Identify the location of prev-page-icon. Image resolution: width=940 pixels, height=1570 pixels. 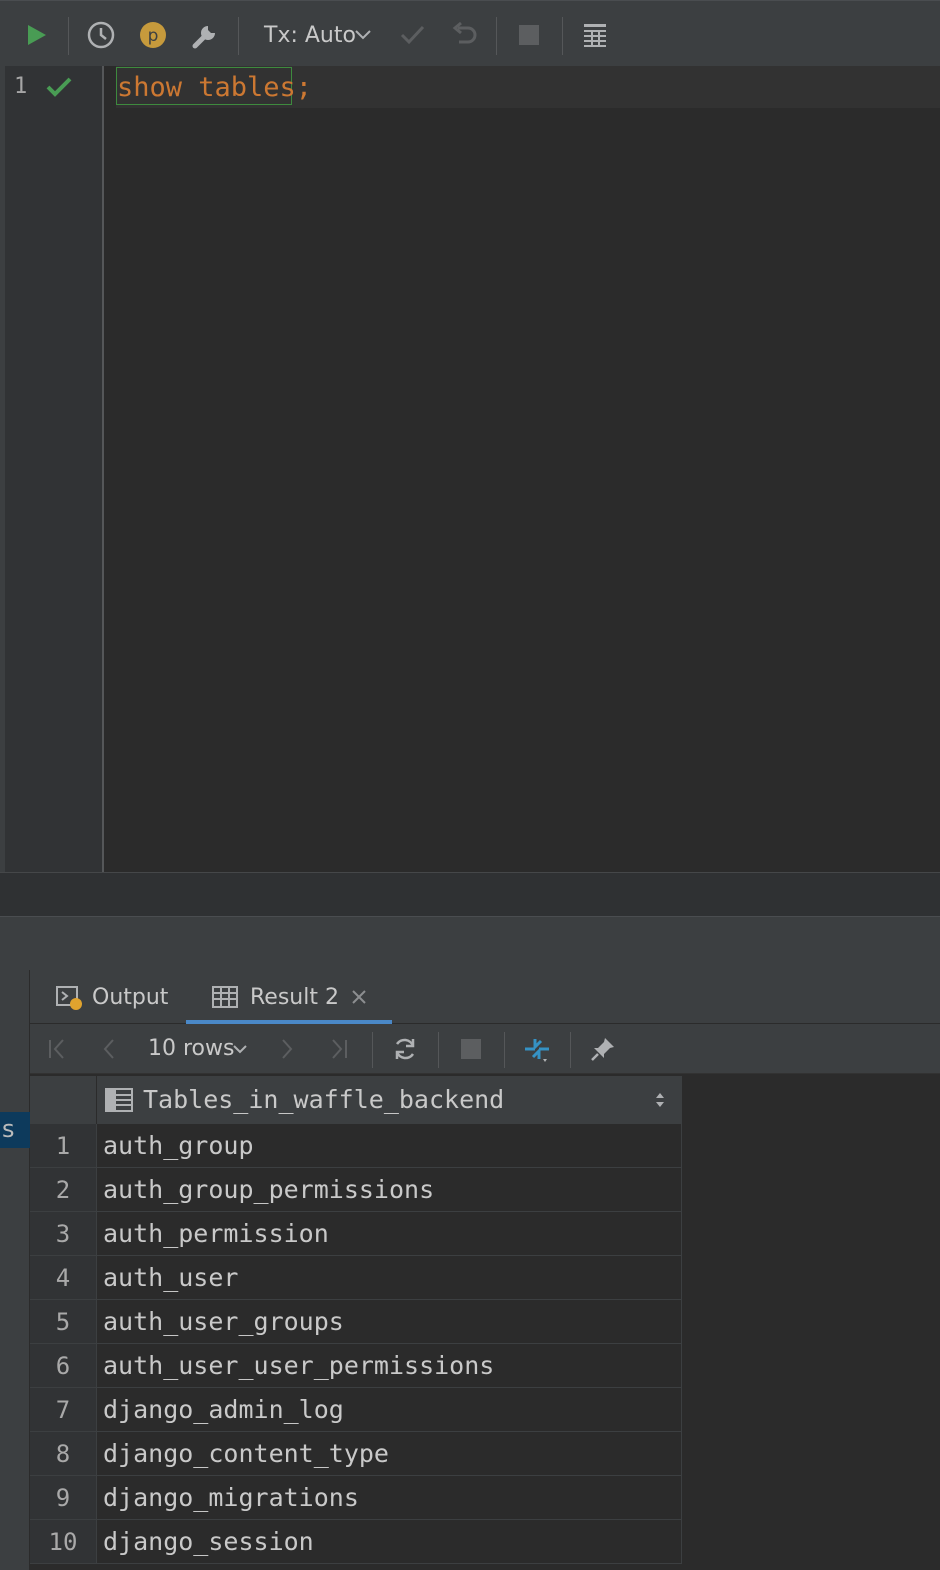
(109, 1049).